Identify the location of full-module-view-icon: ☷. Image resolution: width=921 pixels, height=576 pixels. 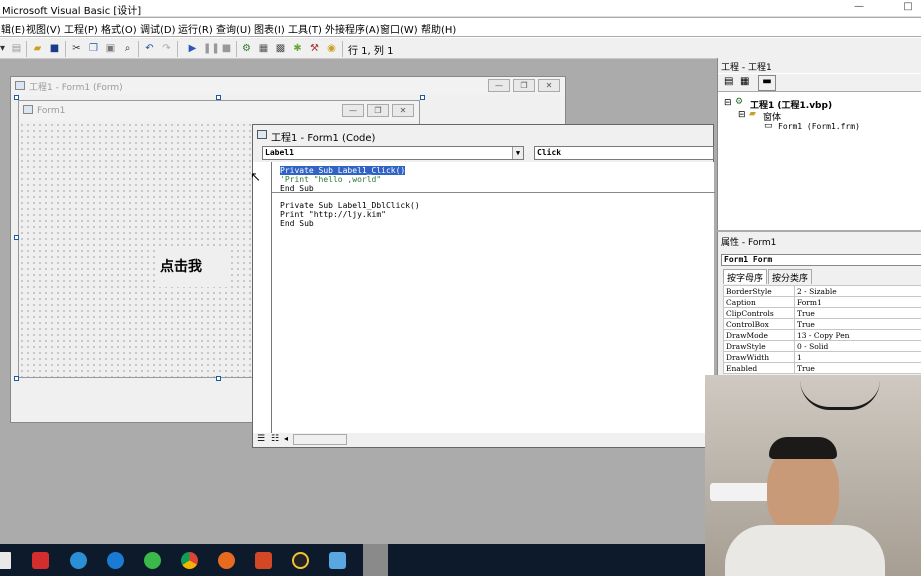
(275, 439).